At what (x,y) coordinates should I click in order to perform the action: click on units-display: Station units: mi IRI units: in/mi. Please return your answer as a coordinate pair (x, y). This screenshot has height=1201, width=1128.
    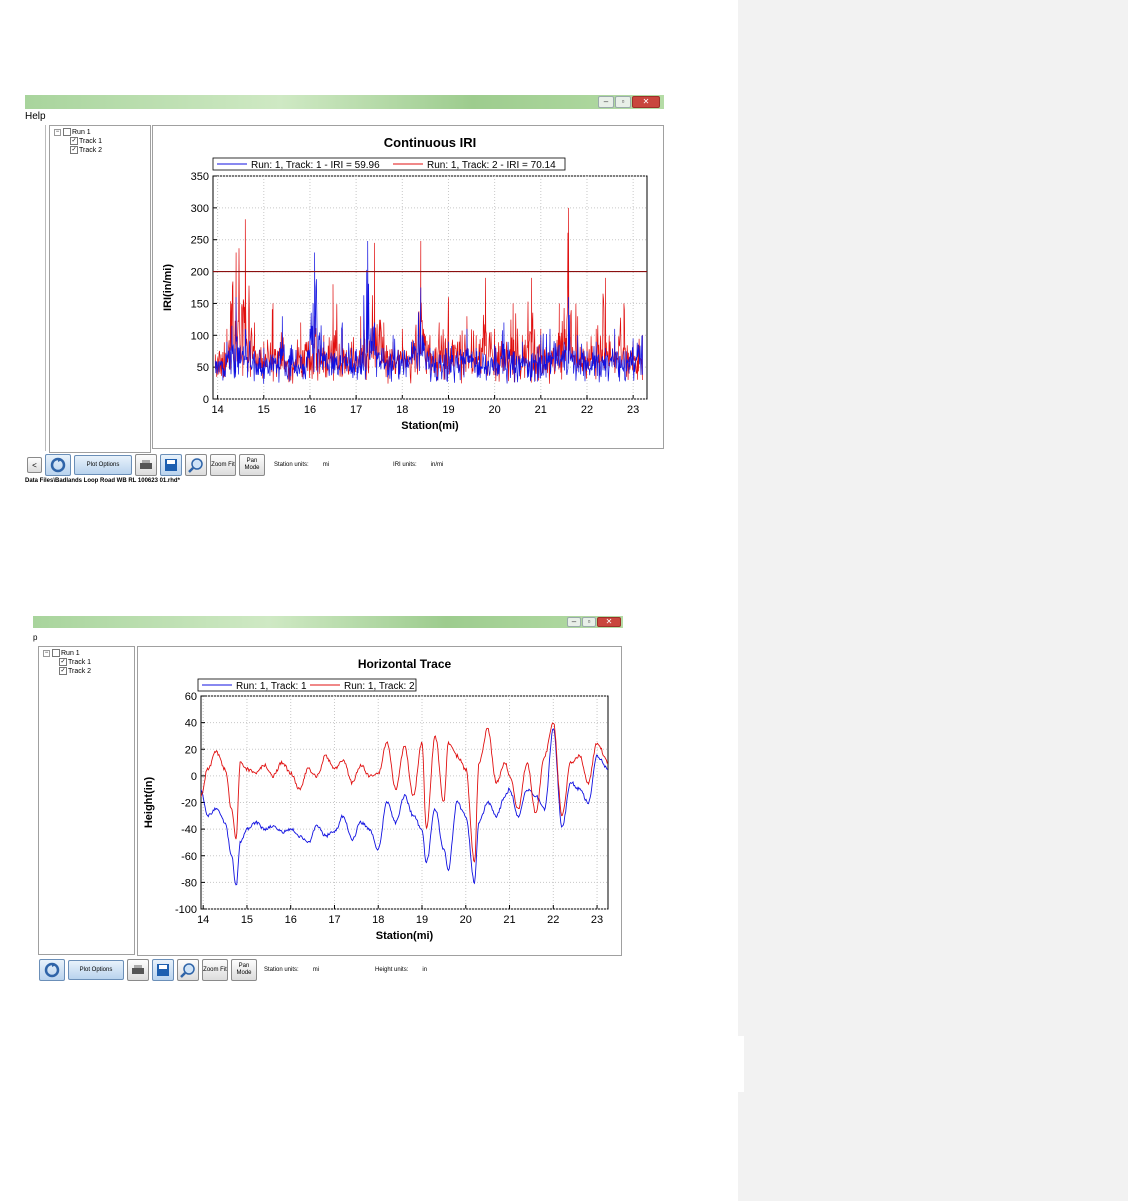
    Looking at the image, I should click on (358, 465).